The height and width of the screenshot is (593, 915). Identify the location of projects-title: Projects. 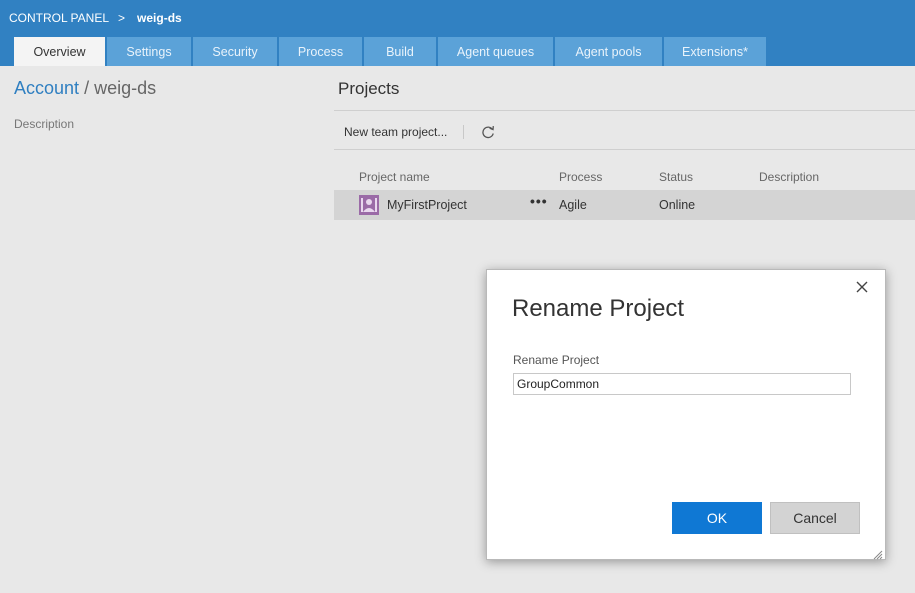
(369, 88).